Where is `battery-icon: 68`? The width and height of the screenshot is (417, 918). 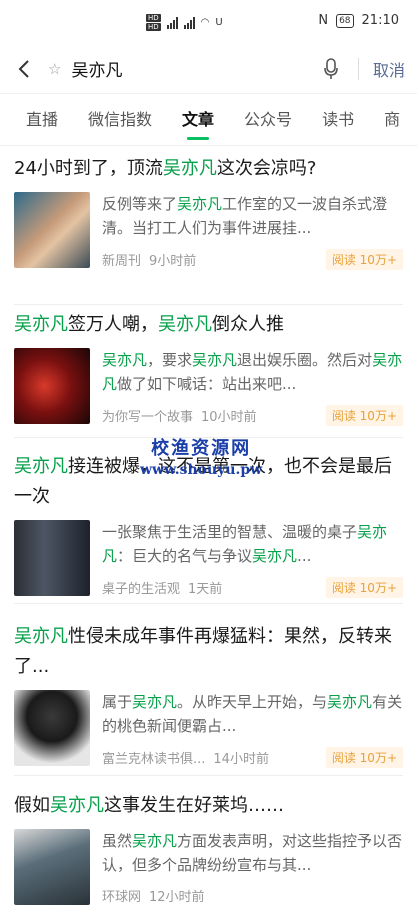 battery-icon: 68 is located at coordinates (345, 20).